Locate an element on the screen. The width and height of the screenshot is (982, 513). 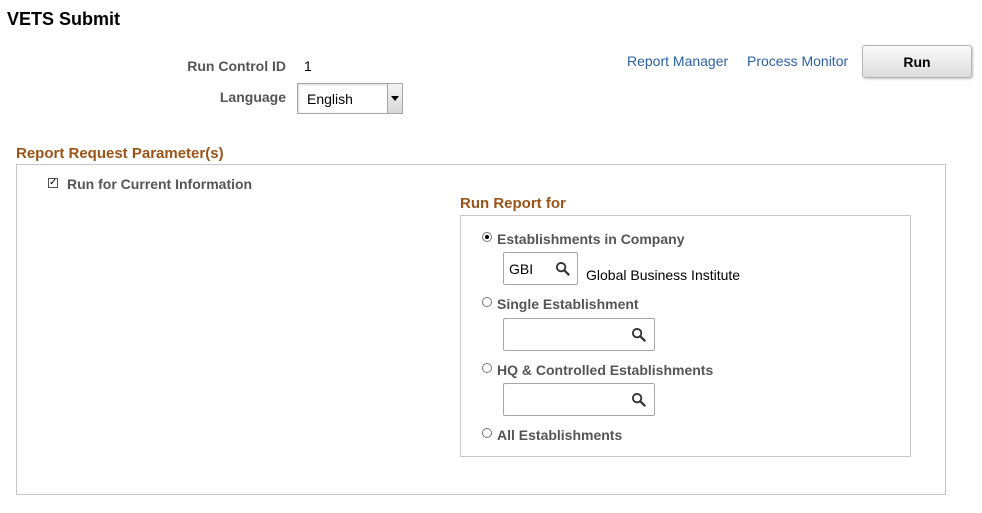
run-report-for-title: Run Report for is located at coordinates (513, 203).